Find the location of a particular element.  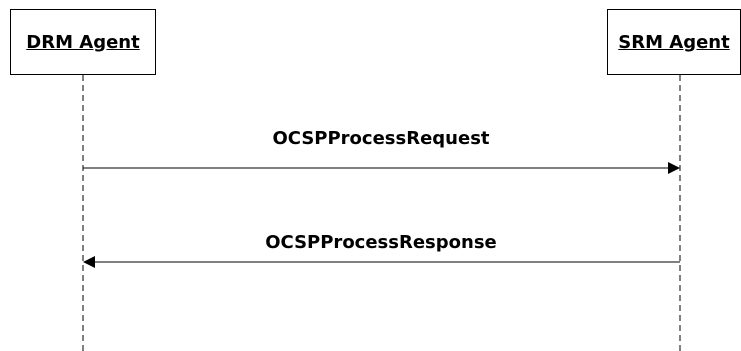

actor-srm-agent-label: SRM Agent is located at coordinates (674, 42).